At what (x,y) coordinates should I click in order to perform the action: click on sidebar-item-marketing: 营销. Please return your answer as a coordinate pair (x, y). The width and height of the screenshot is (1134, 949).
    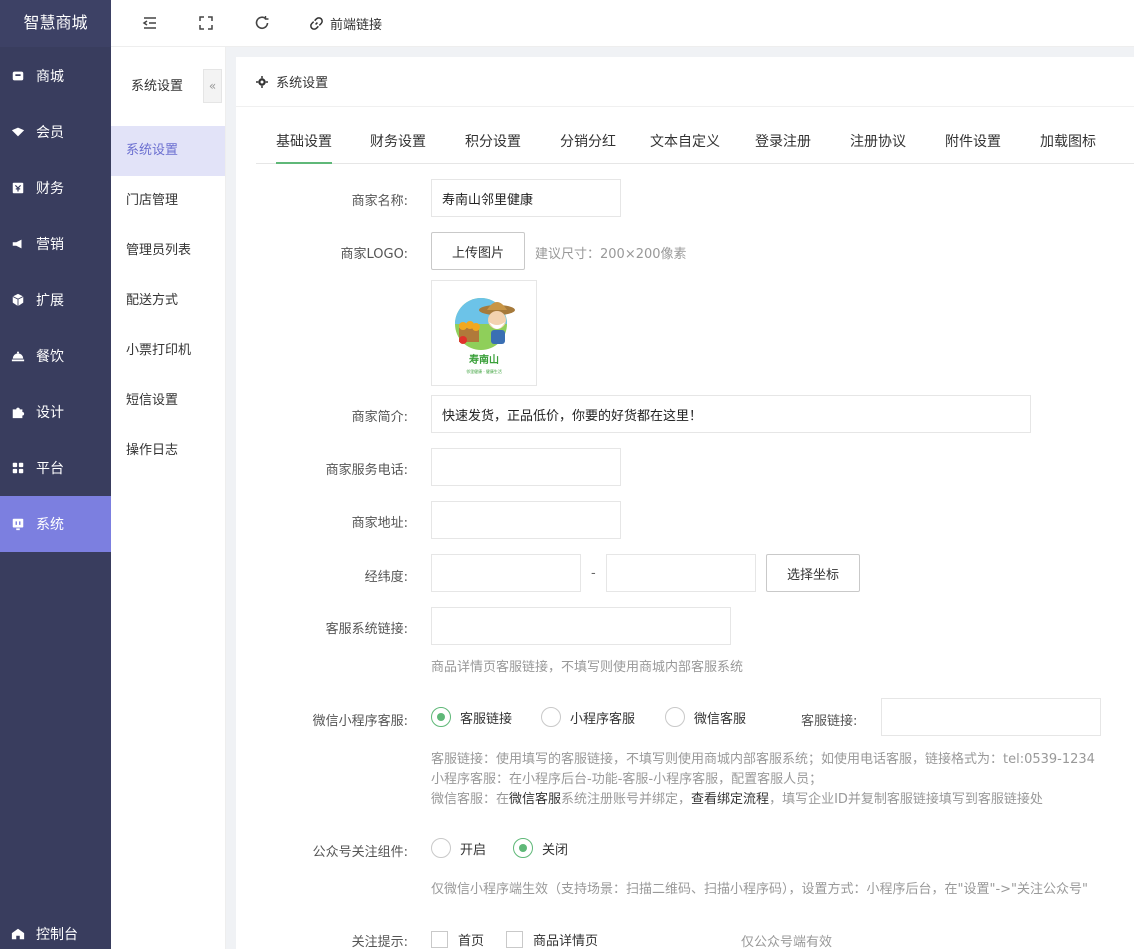
    Looking at the image, I should click on (55, 244).